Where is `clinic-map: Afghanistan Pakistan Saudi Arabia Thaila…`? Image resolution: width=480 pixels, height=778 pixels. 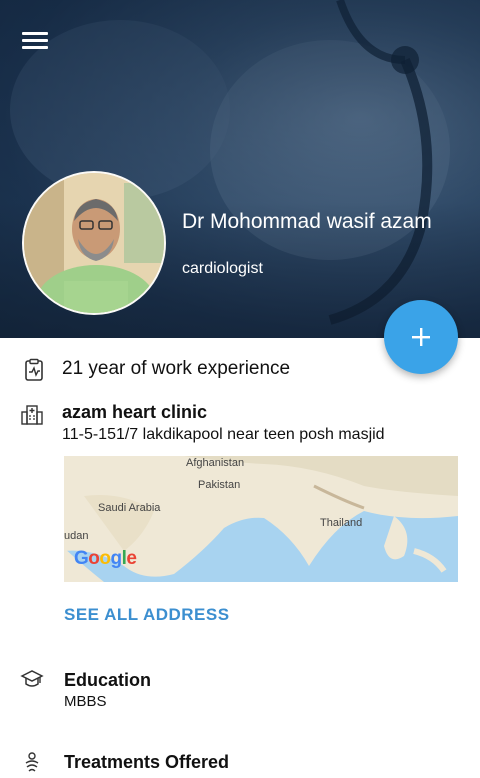 clinic-map: Afghanistan Pakistan Saudi Arabia Thaila… is located at coordinates (261, 519).